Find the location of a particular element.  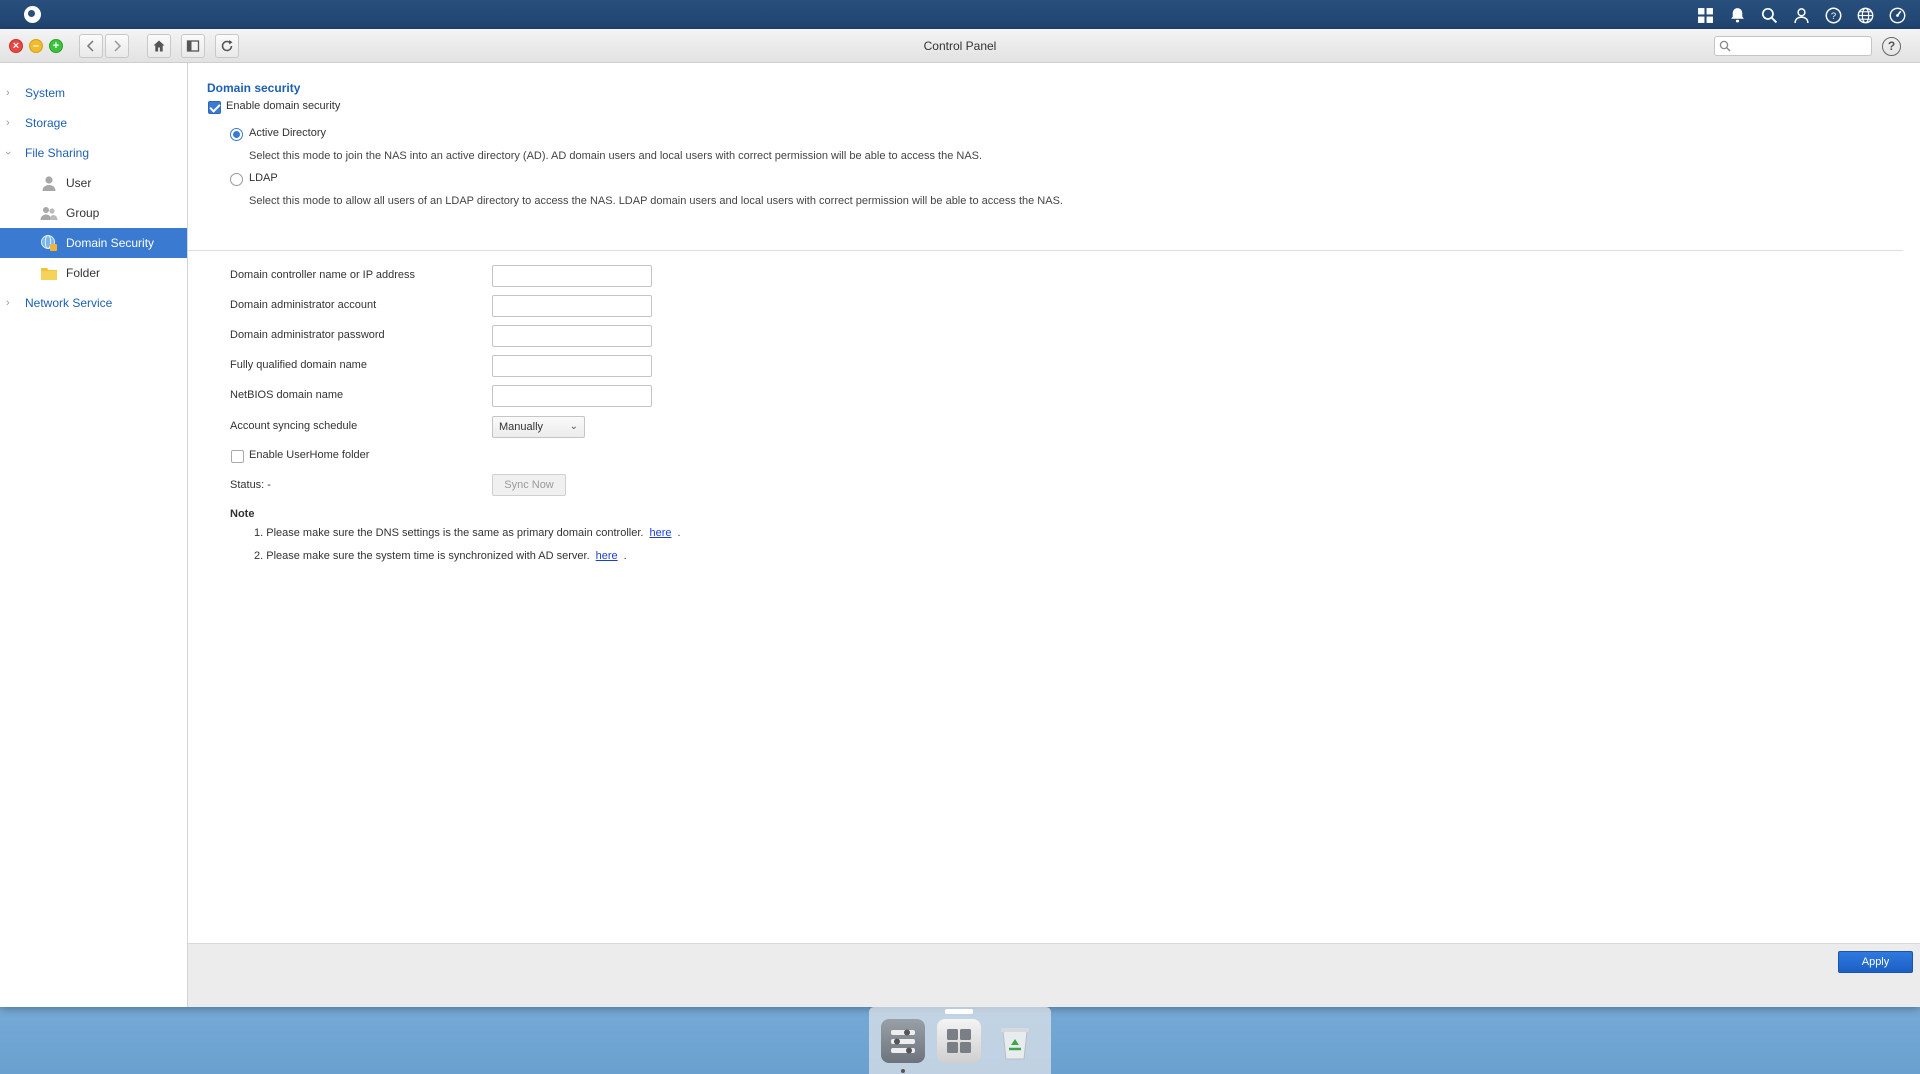

dashboard-gauge-icon is located at coordinates (1897, 15).